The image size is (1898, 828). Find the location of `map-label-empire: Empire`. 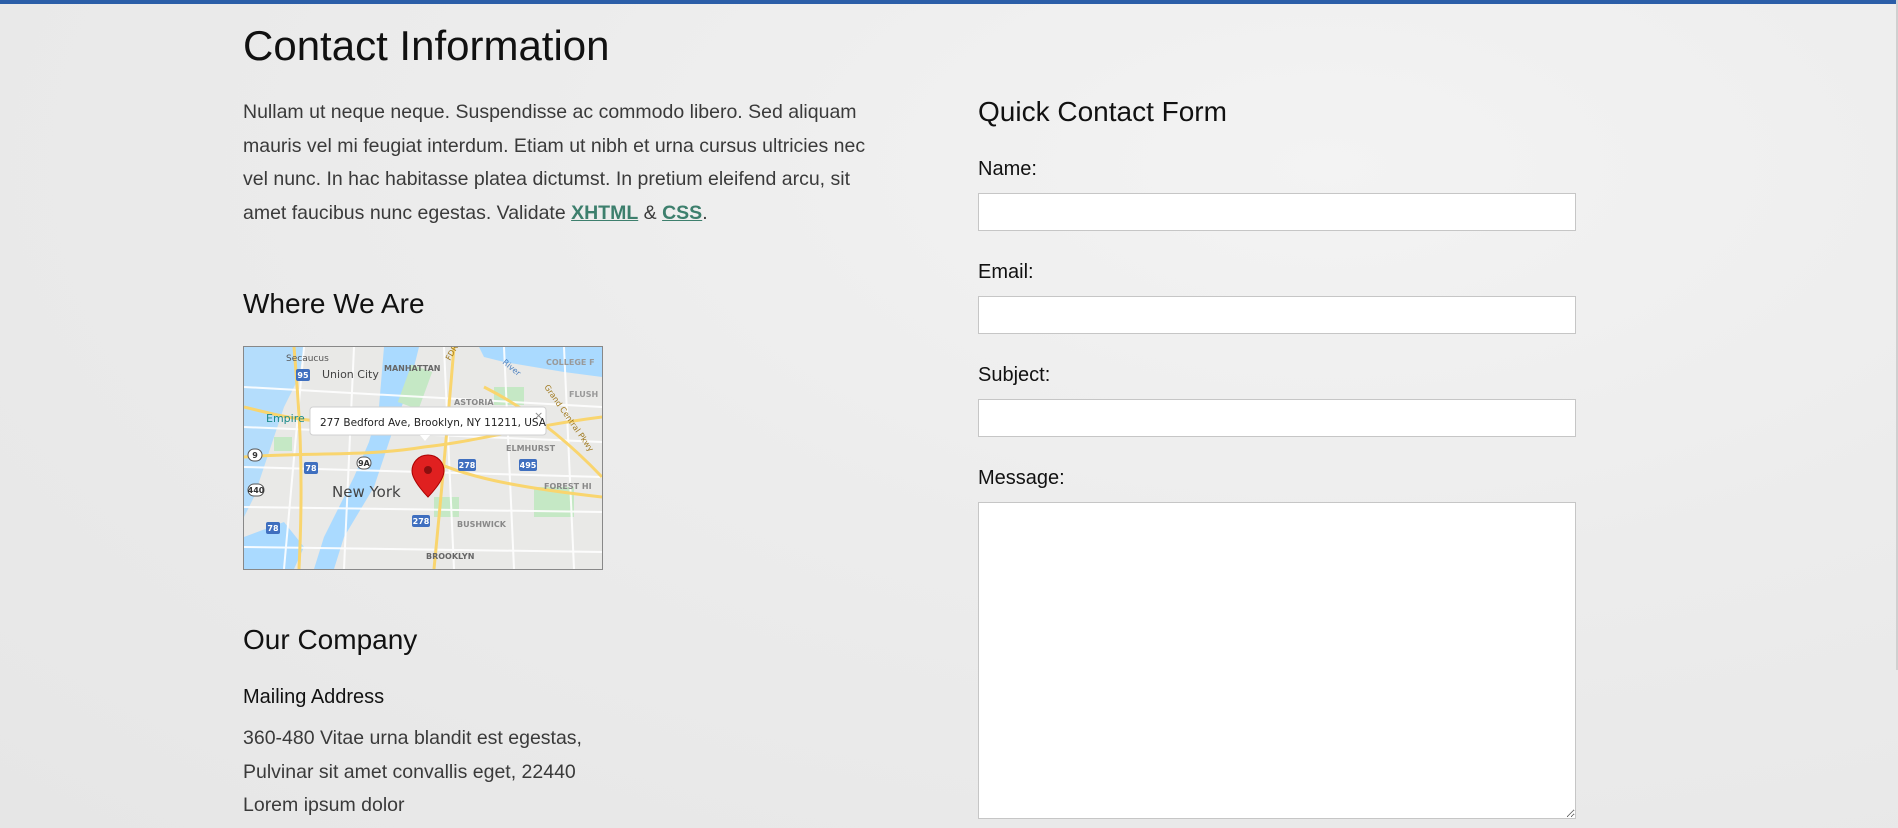

map-label-empire: Empire is located at coordinates (285, 418).